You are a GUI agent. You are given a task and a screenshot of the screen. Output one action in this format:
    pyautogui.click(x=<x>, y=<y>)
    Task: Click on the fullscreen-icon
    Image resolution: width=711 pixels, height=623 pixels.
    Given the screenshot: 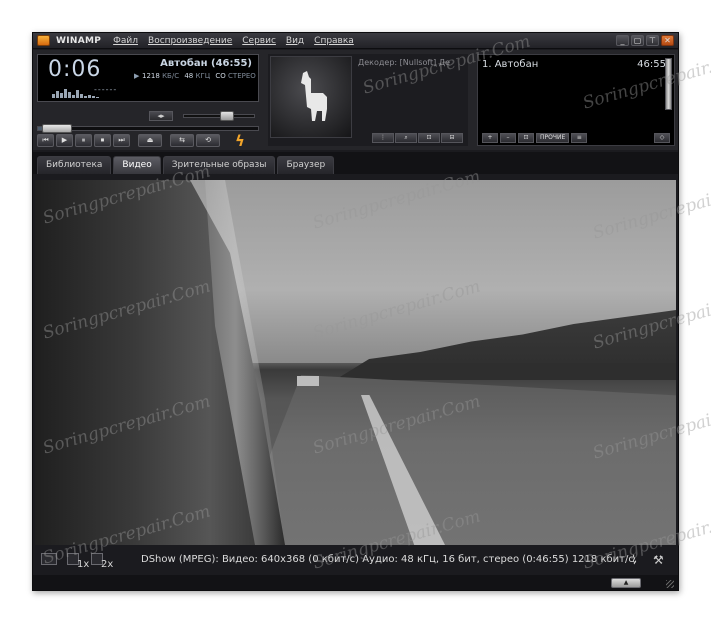 What is the action you would take?
    pyautogui.click(x=49, y=559)
    